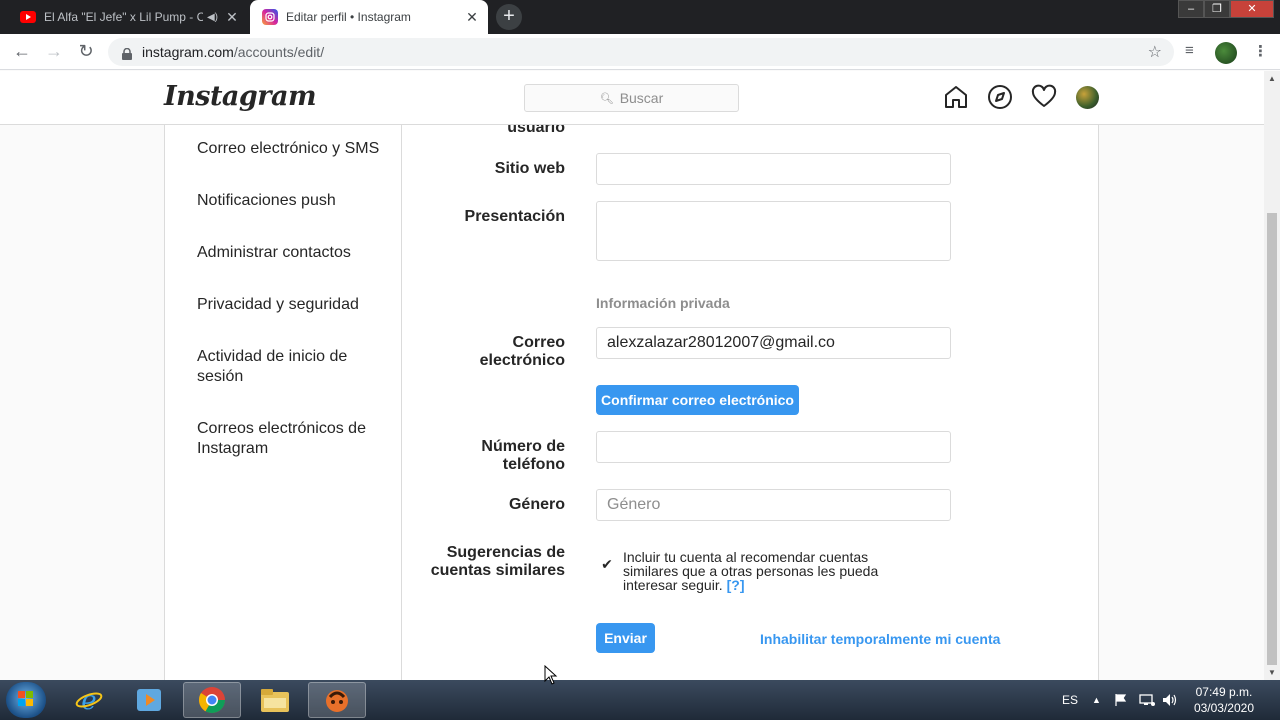 This screenshot has width=1280, height=720. What do you see at coordinates (606, 98) in the screenshot?
I see `search-icon: 🔍︎` at bounding box center [606, 98].